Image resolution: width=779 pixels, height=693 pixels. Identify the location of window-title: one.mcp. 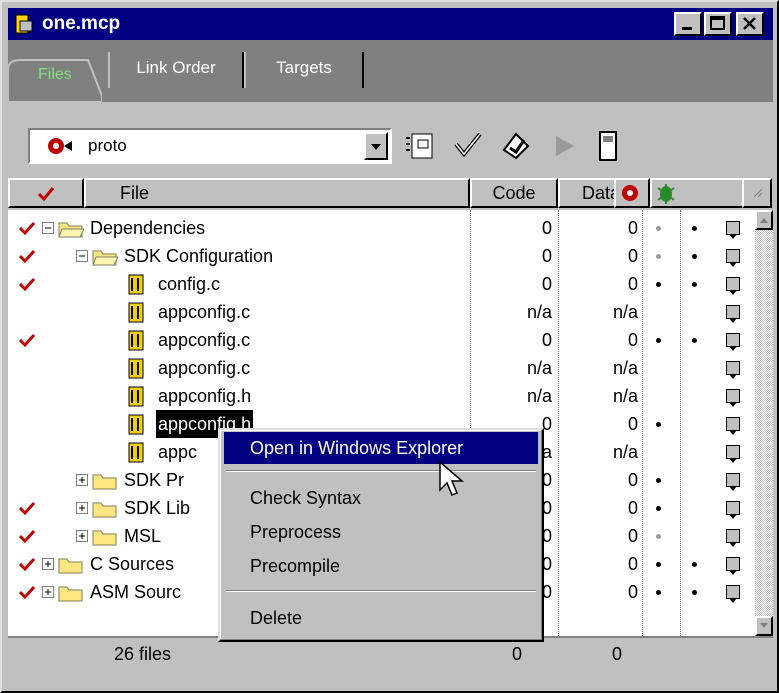
(81, 23).